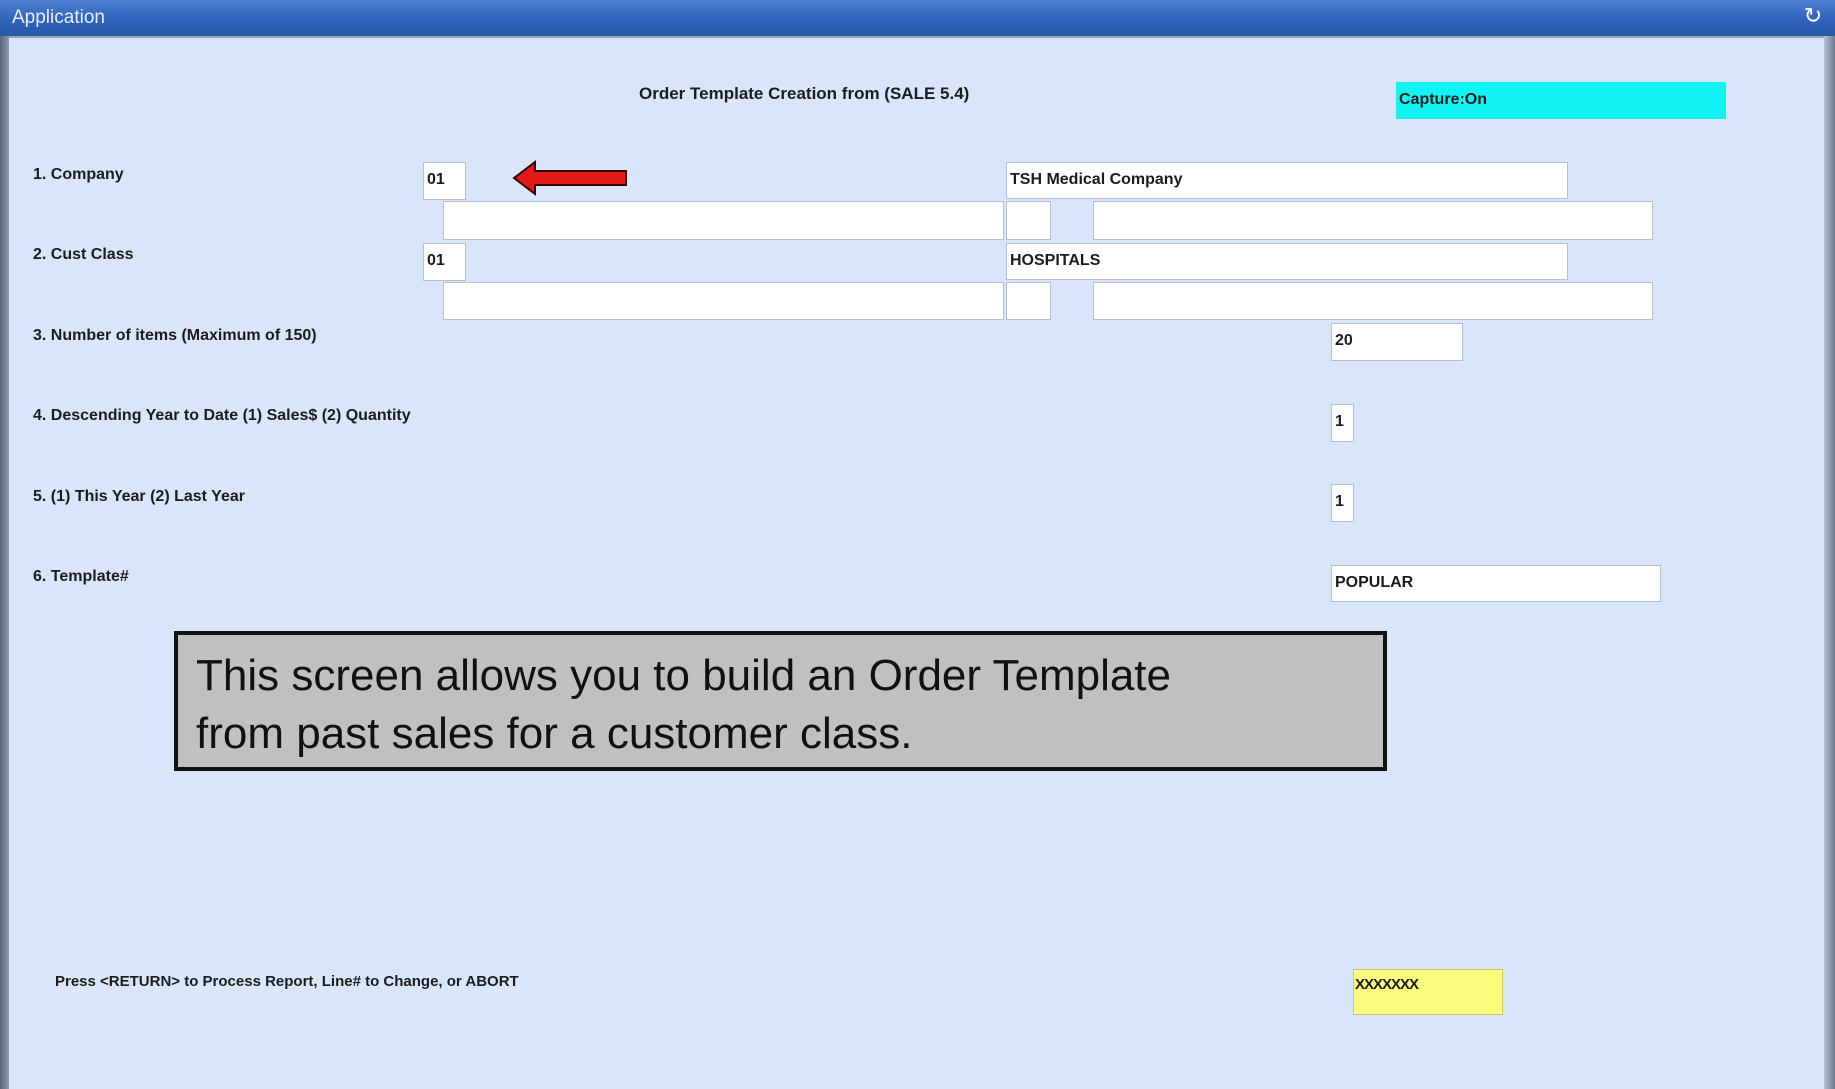 Image resolution: width=1835 pixels, height=1089 pixels. What do you see at coordinates (1287, 261) in the screenshot?
I see `cust-class-description-field: HOSPITALS` at bounding box center [1287, 261].